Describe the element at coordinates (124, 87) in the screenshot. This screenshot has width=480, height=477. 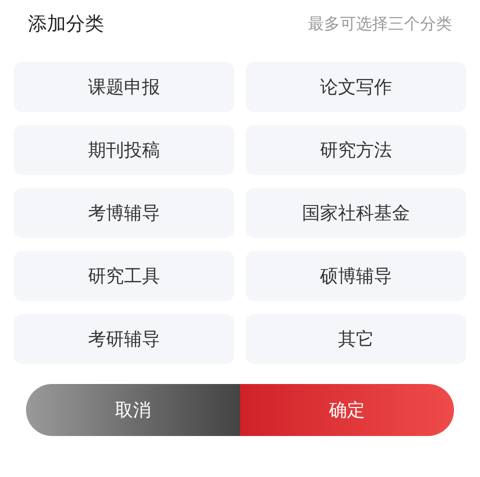
I see `category-option: 课题申报` at that location.